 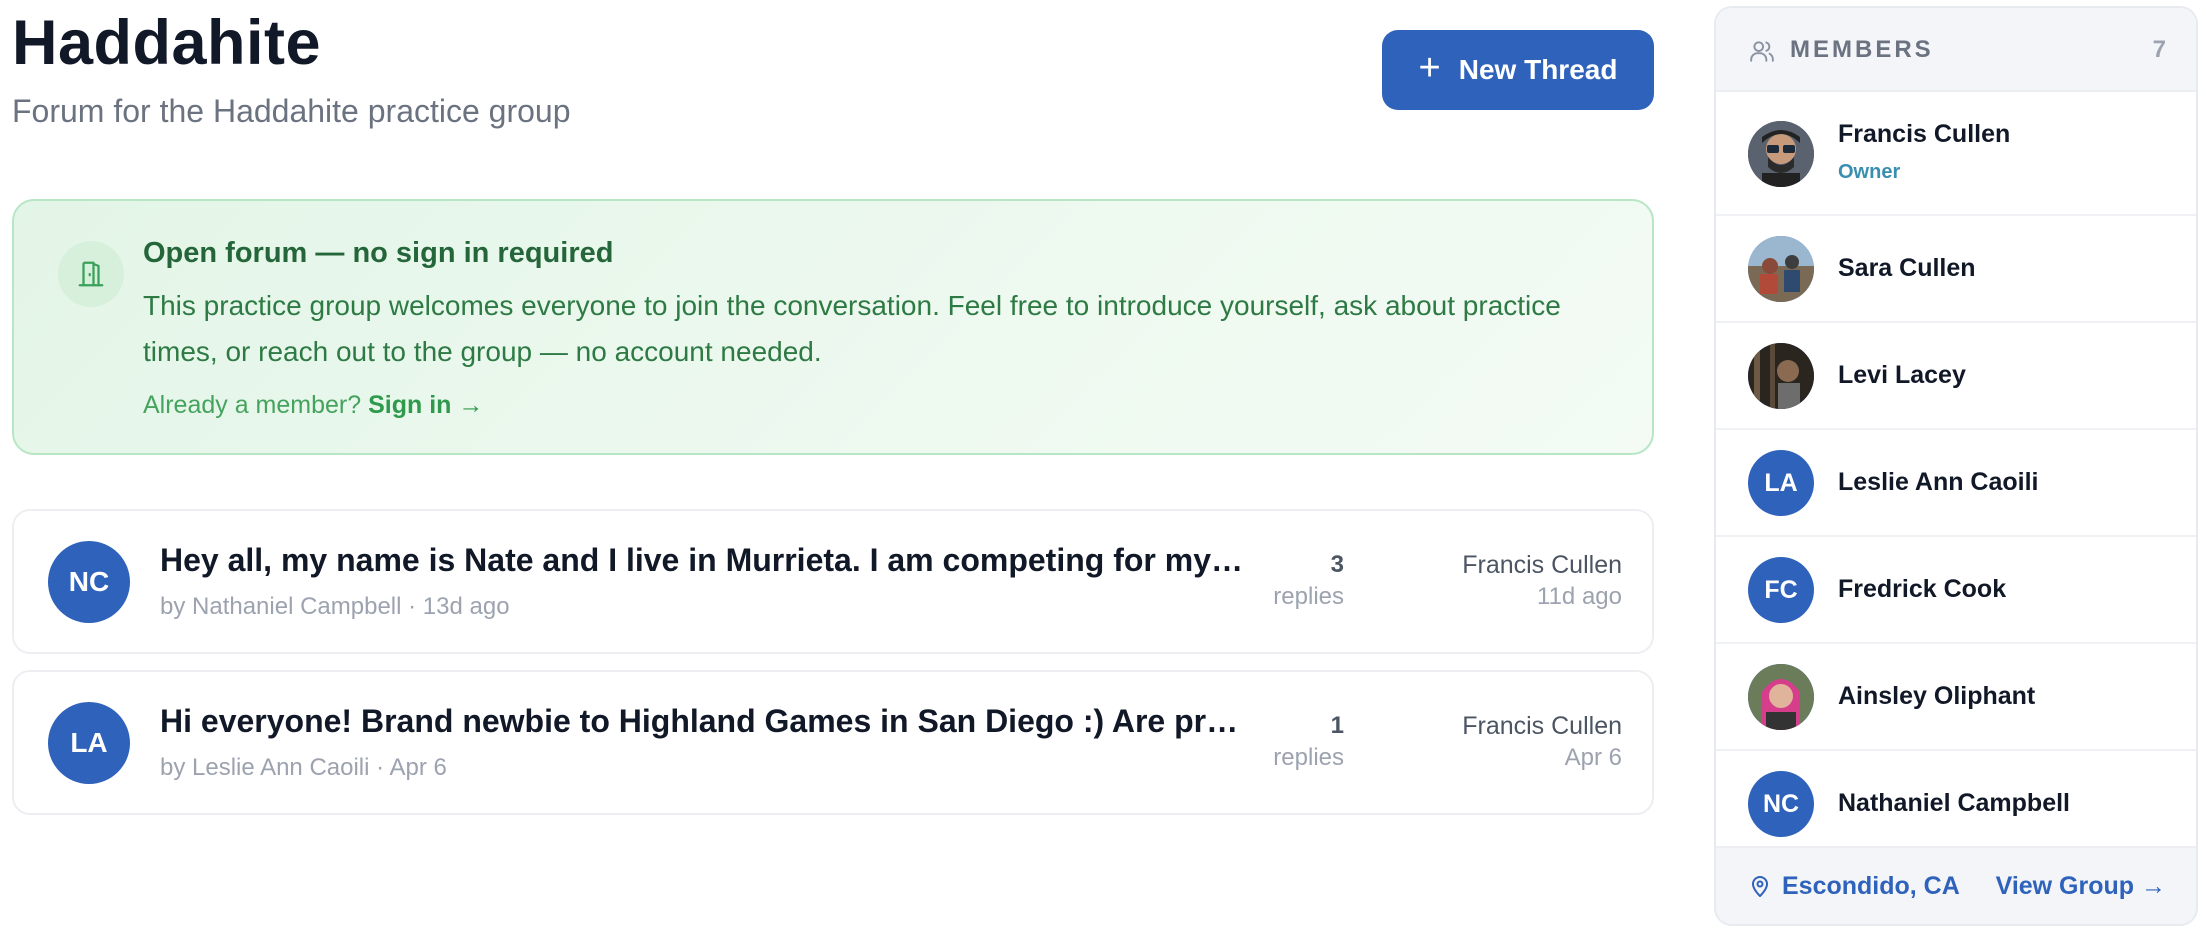 What do you see at coordinates (1956, 50) in the screenshot?
I see `members-header: MEMBERS 7` at bounding box center [1956, 50].